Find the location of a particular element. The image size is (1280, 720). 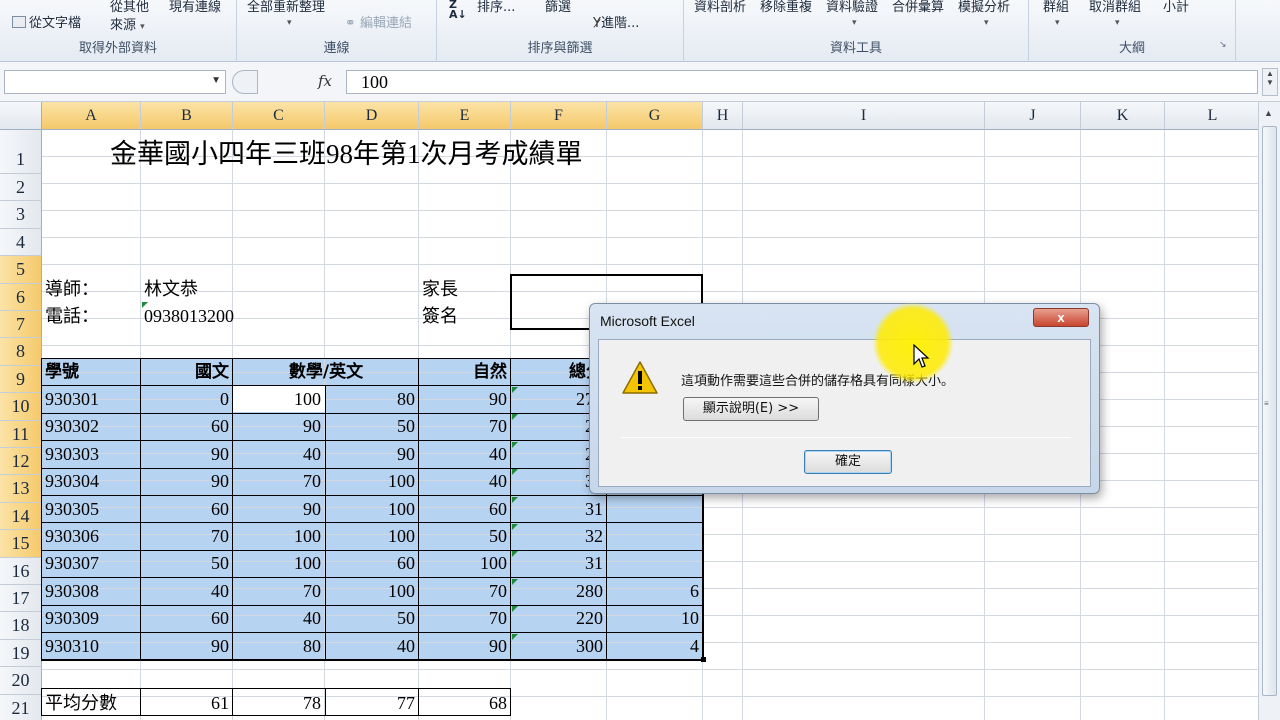

row-header-21: 21 is located at coordinates (21, 707).